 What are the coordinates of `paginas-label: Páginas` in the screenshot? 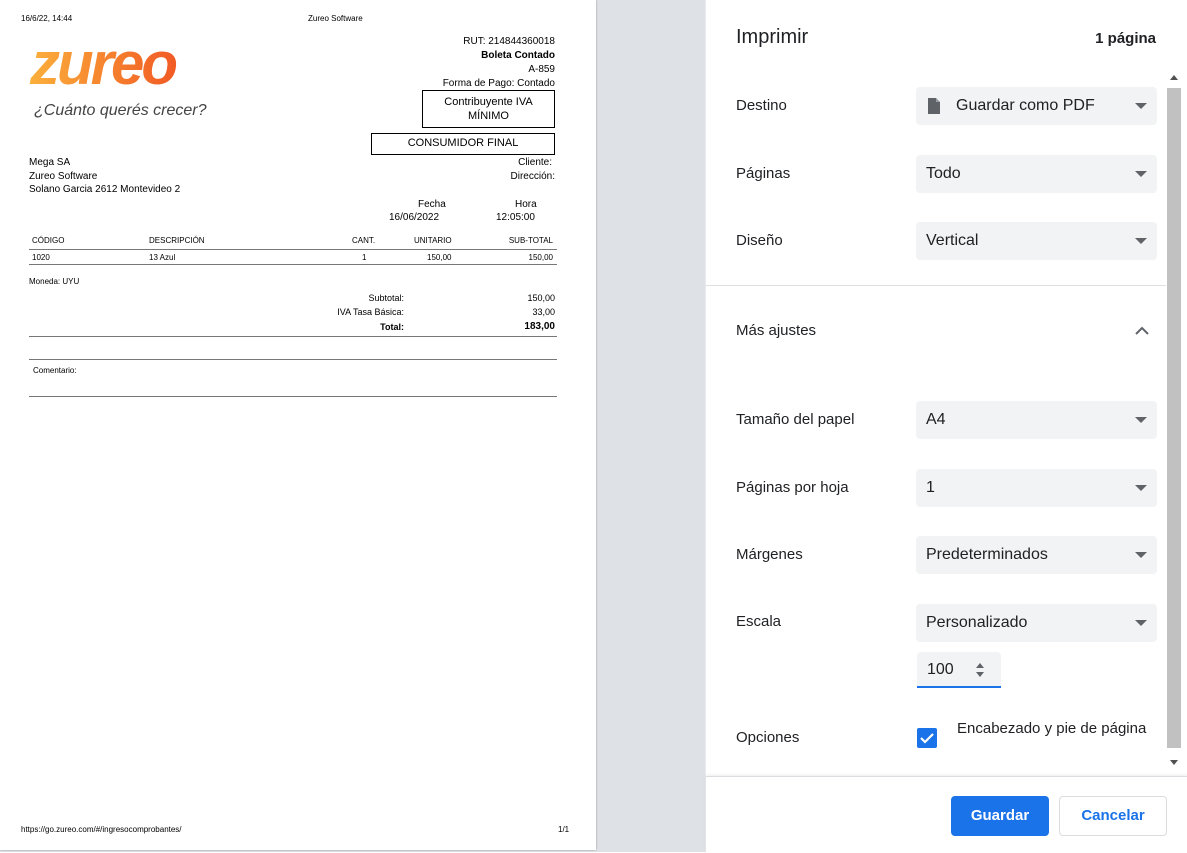 It's located at (763, 173).